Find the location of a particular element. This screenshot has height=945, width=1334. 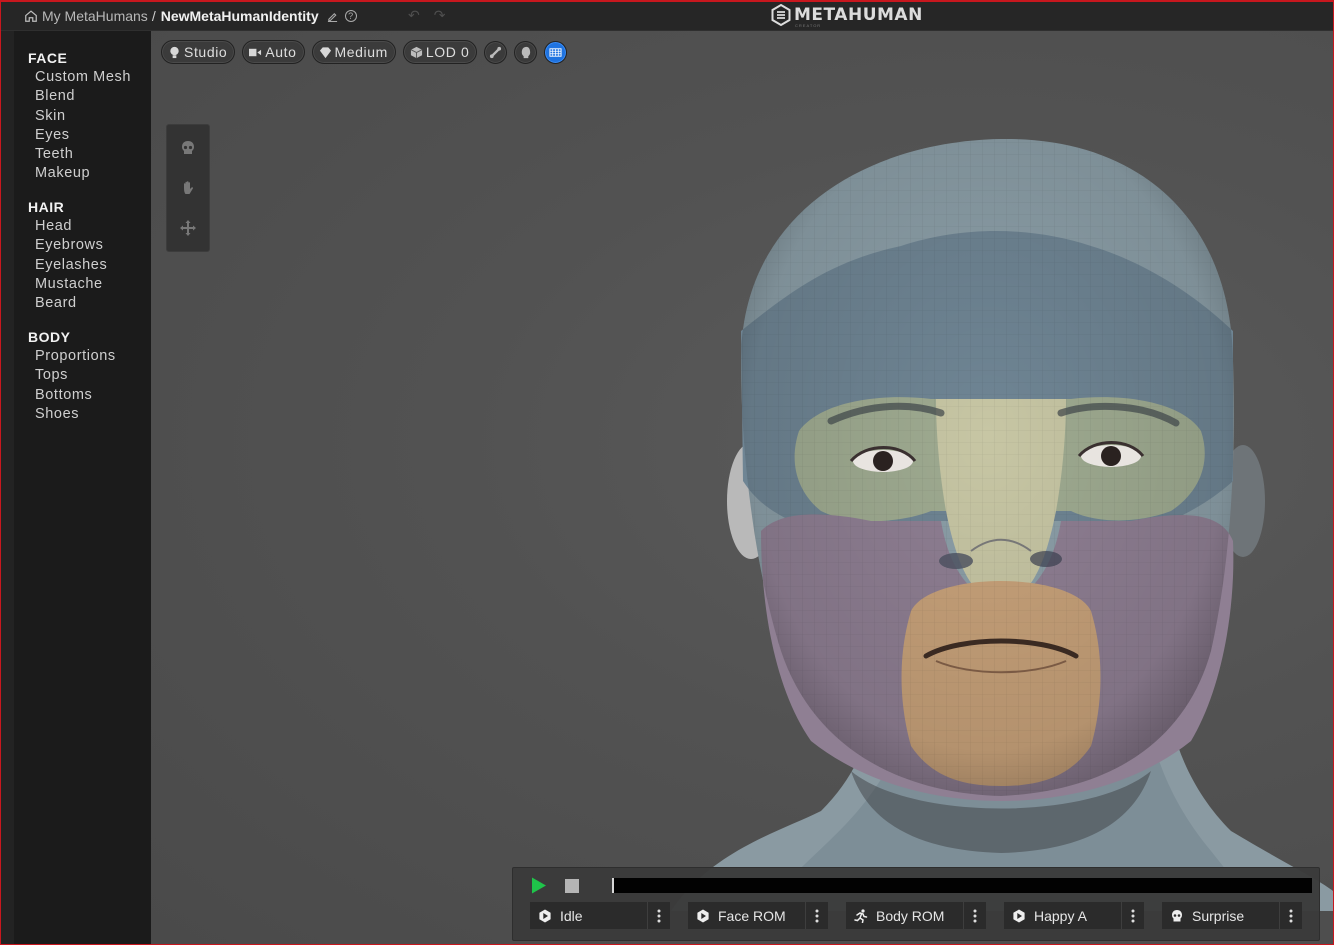

animation-idle-menu-button is located at coordinates (659, 915).